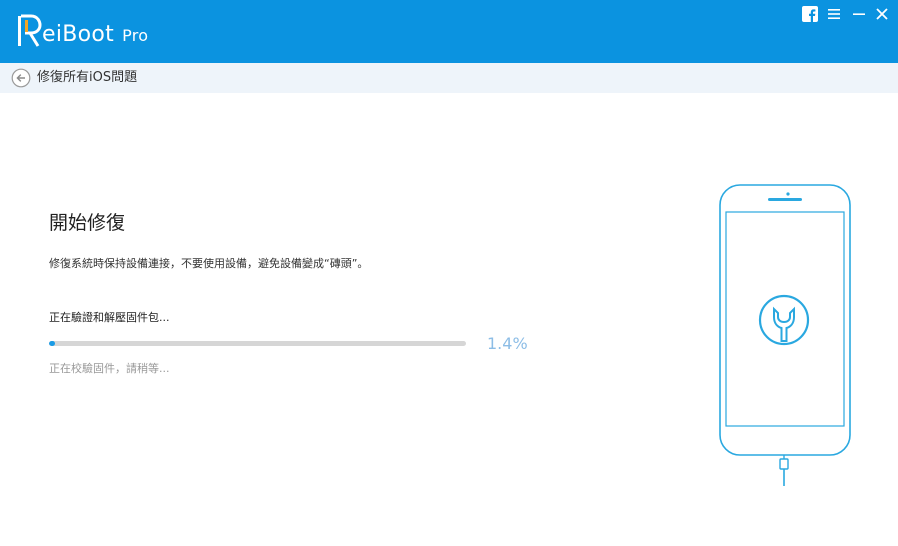  I want to click on title-bar: eiBoot Pro, so click(449, 31).